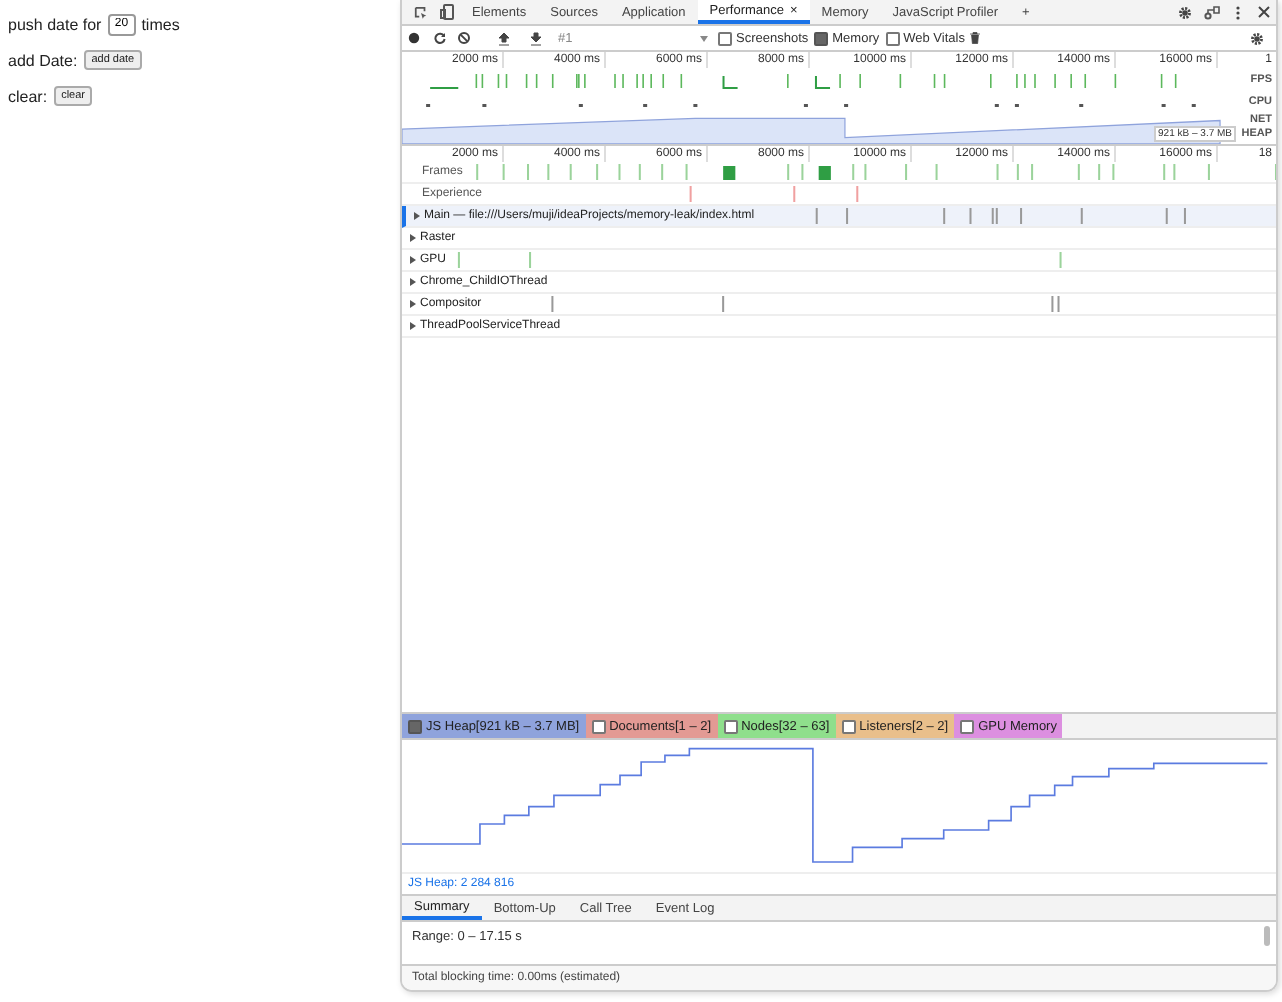 The image size is (1282, 1002). What do you see at coordinates (447, 12) in the screenshot?
I see `device-toolbar-icon` at bounding box center [447, 12].